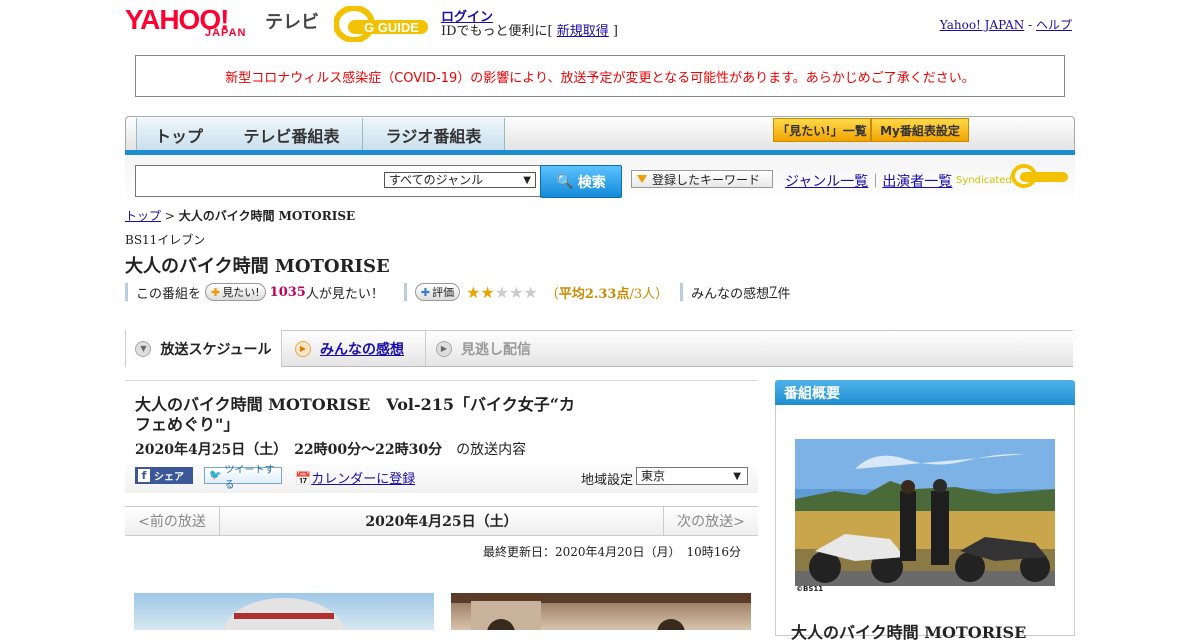  I want to click on tv-label: テレビ, so click(292, 22).